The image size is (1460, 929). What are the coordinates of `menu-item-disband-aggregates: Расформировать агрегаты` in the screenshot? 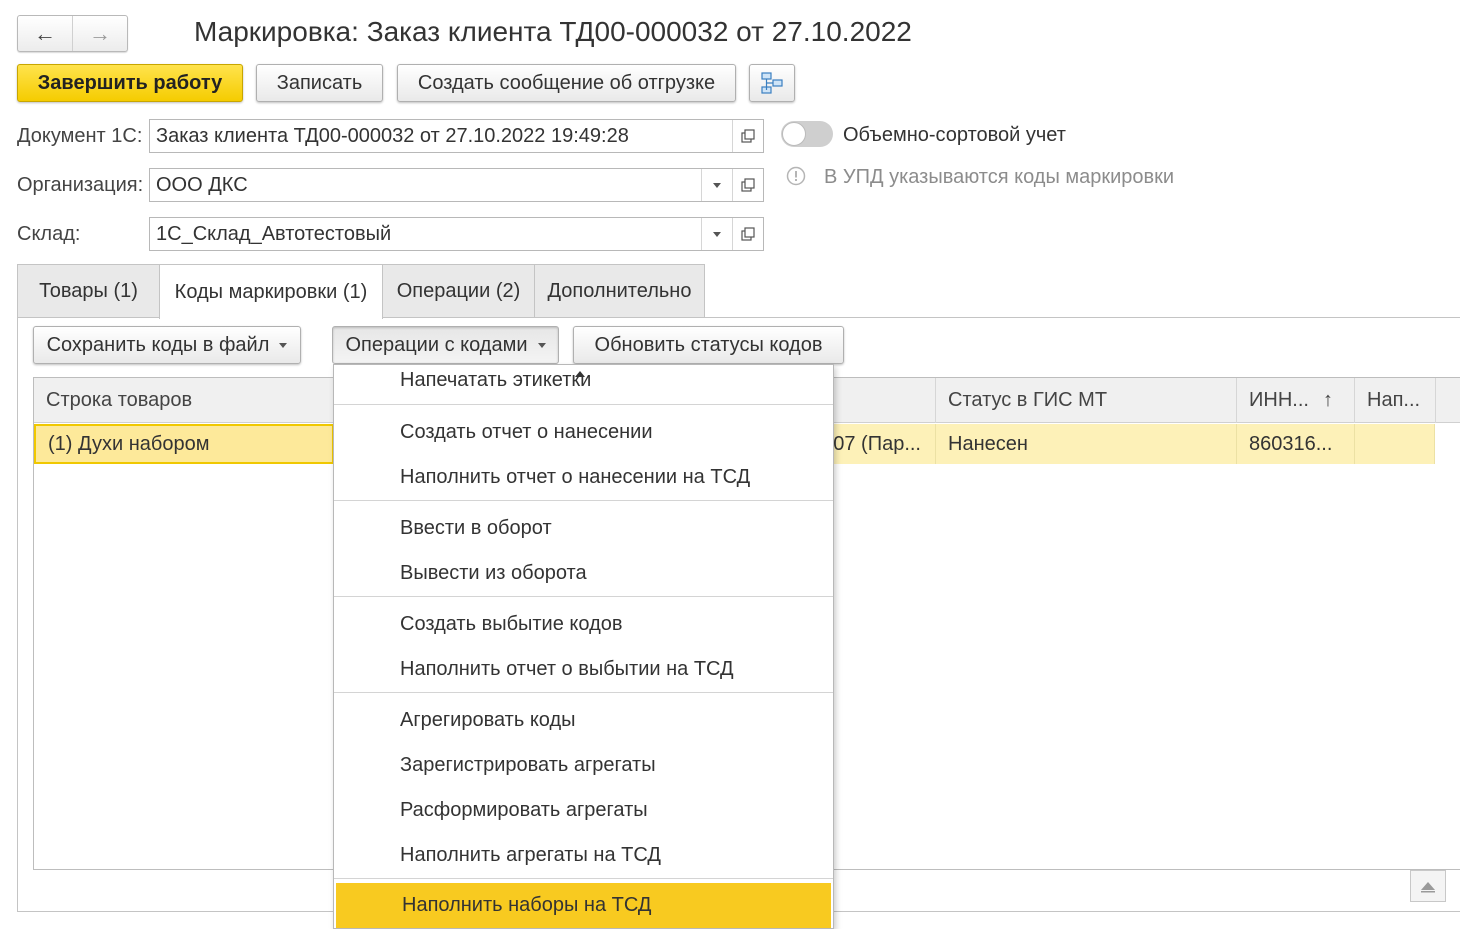 It's located at (583, 810).